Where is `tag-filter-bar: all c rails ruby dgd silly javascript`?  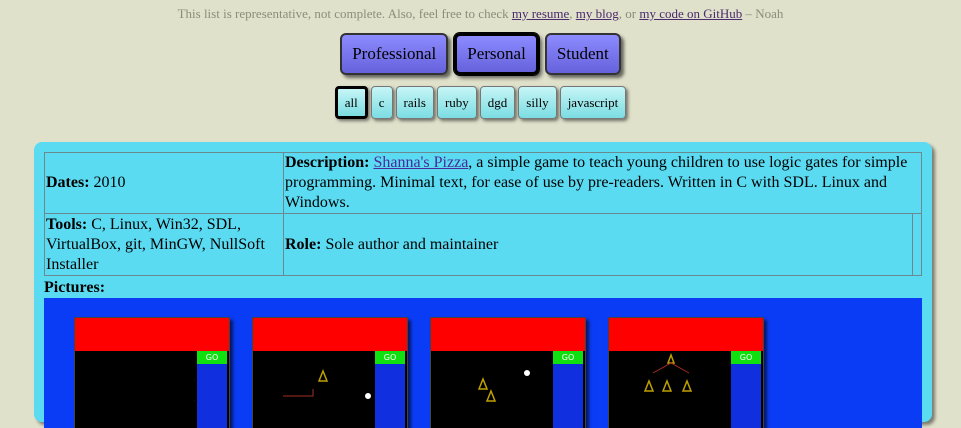 tag-filter-bar: all c rails ruby dgd silly javascript is located at coordinates (480, 103).